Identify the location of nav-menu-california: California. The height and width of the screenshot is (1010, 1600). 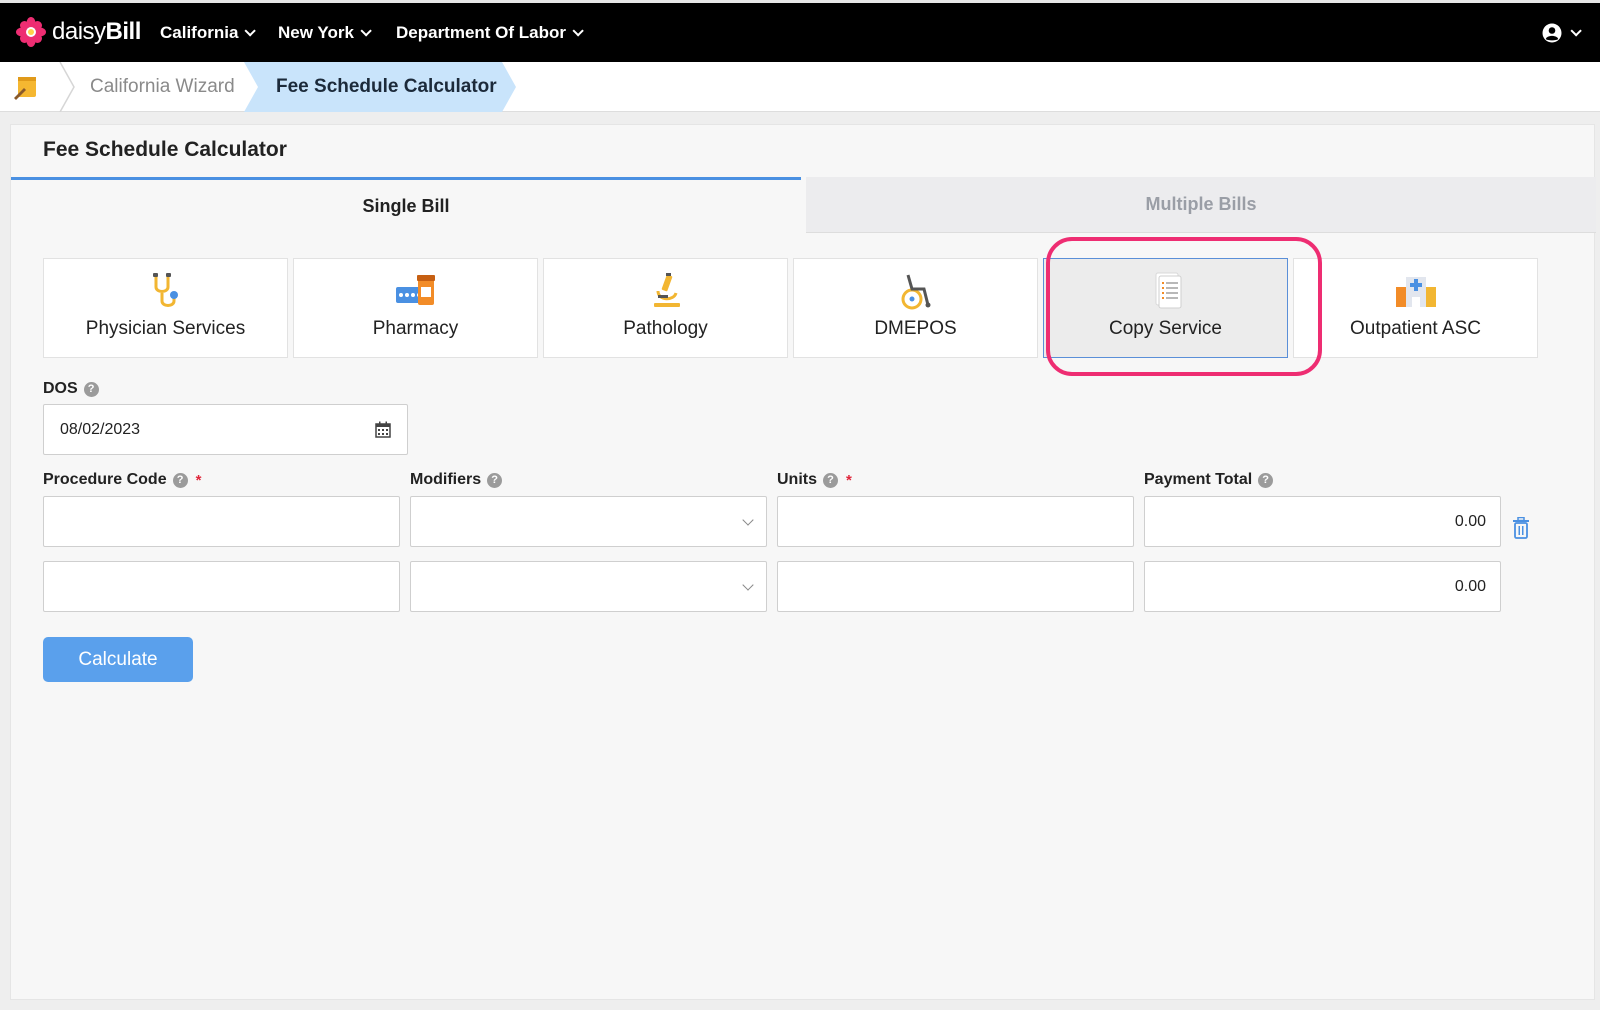
(208, 33).